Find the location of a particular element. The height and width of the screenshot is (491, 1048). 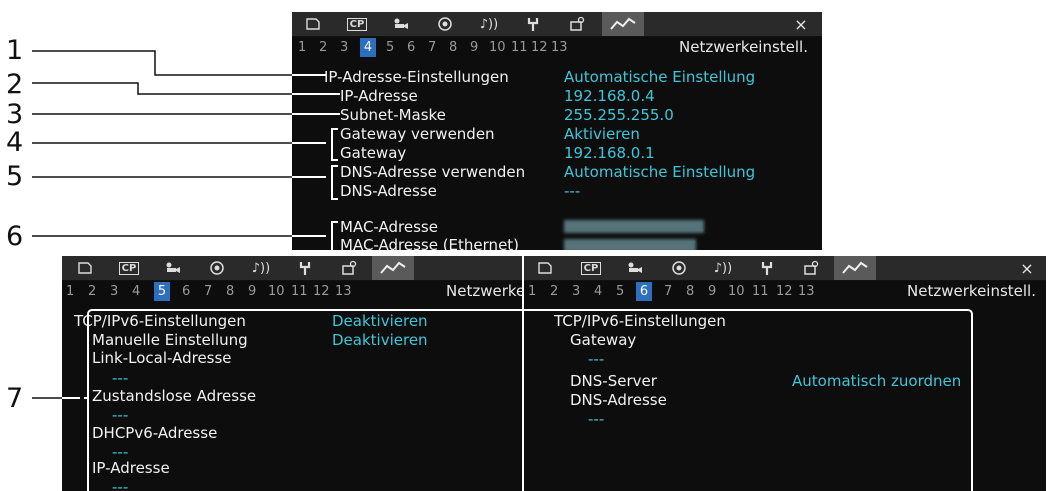

setting-value: 192.168.0.4 is located at coordinates (609, 96).